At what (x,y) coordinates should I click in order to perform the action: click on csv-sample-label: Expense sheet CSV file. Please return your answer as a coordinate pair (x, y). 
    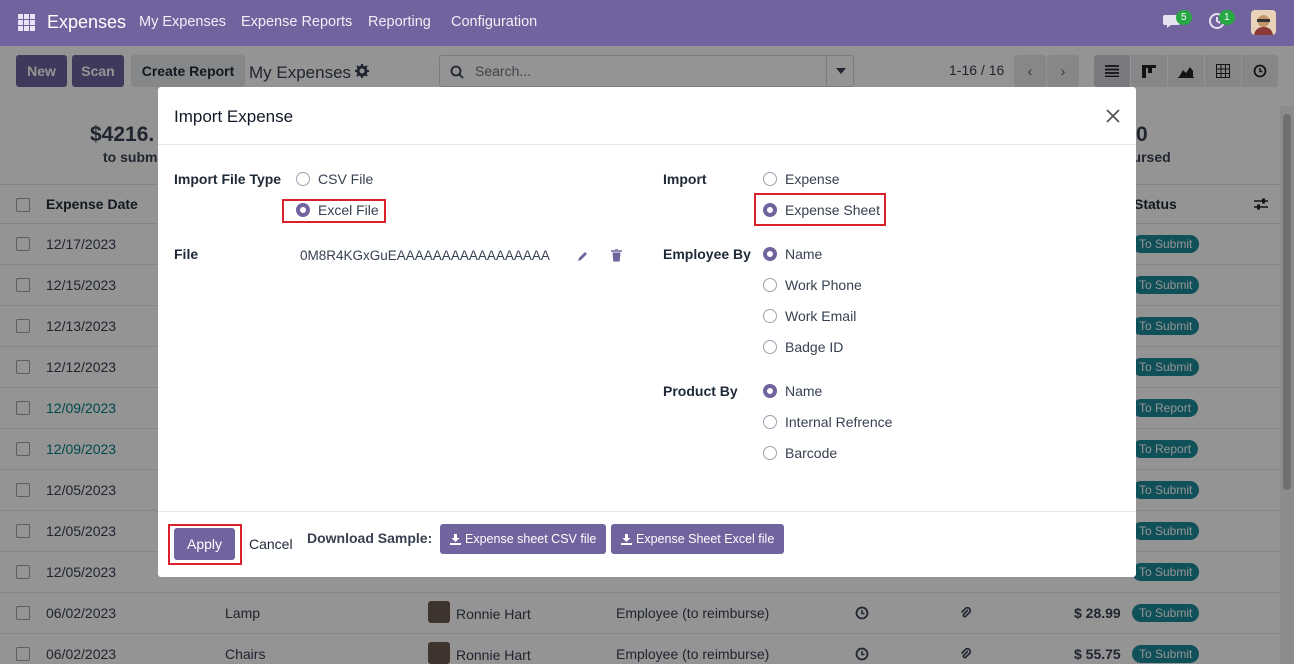
    Looking at the image, I should click on (531, 539).